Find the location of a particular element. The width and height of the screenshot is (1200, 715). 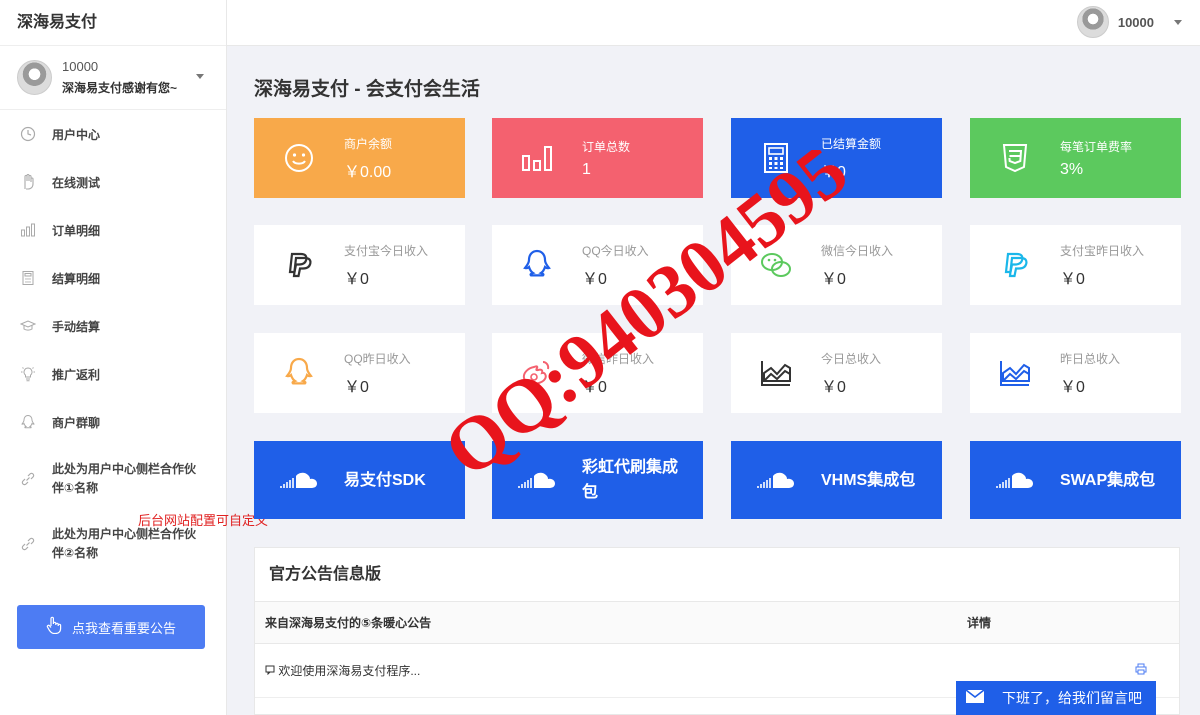

stat-card-settled-amount: 已结算金额 ￥0 is located at coordinates (836, 158).